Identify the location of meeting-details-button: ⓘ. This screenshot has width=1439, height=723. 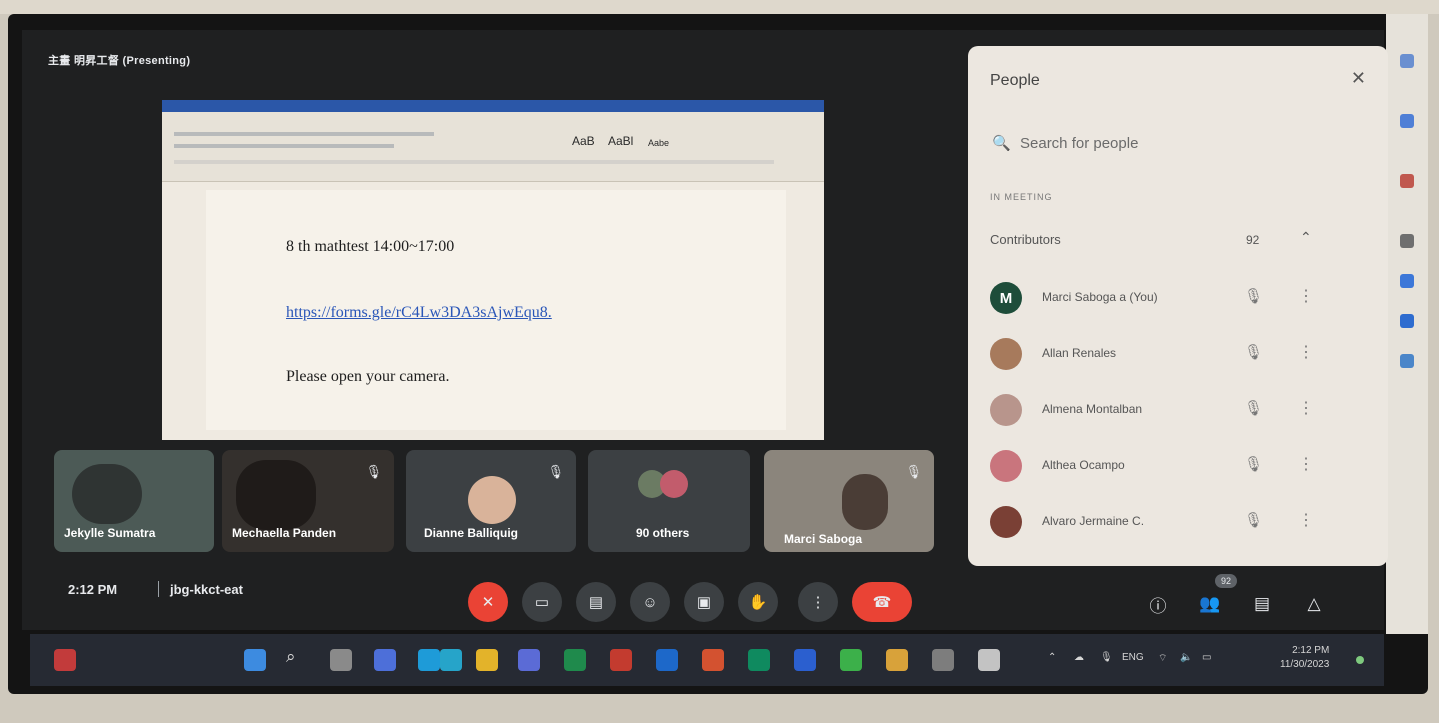
(1158, 604).